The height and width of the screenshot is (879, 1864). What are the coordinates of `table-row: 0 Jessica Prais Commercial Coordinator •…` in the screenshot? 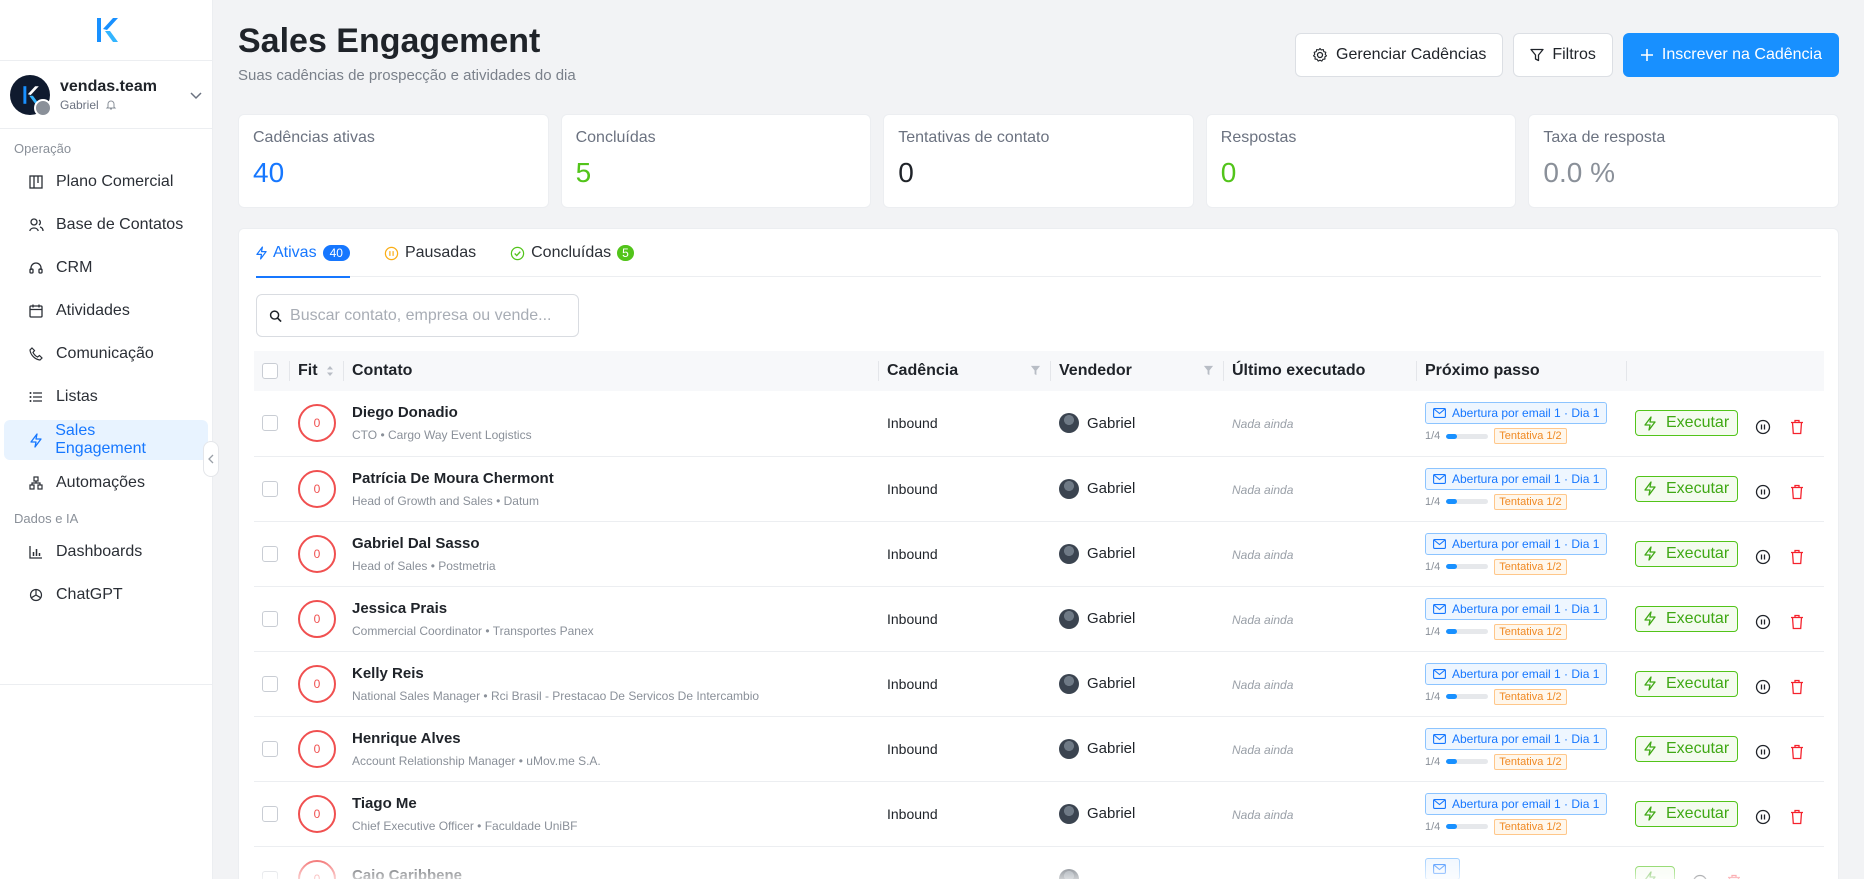 It's located at (1039, 618).